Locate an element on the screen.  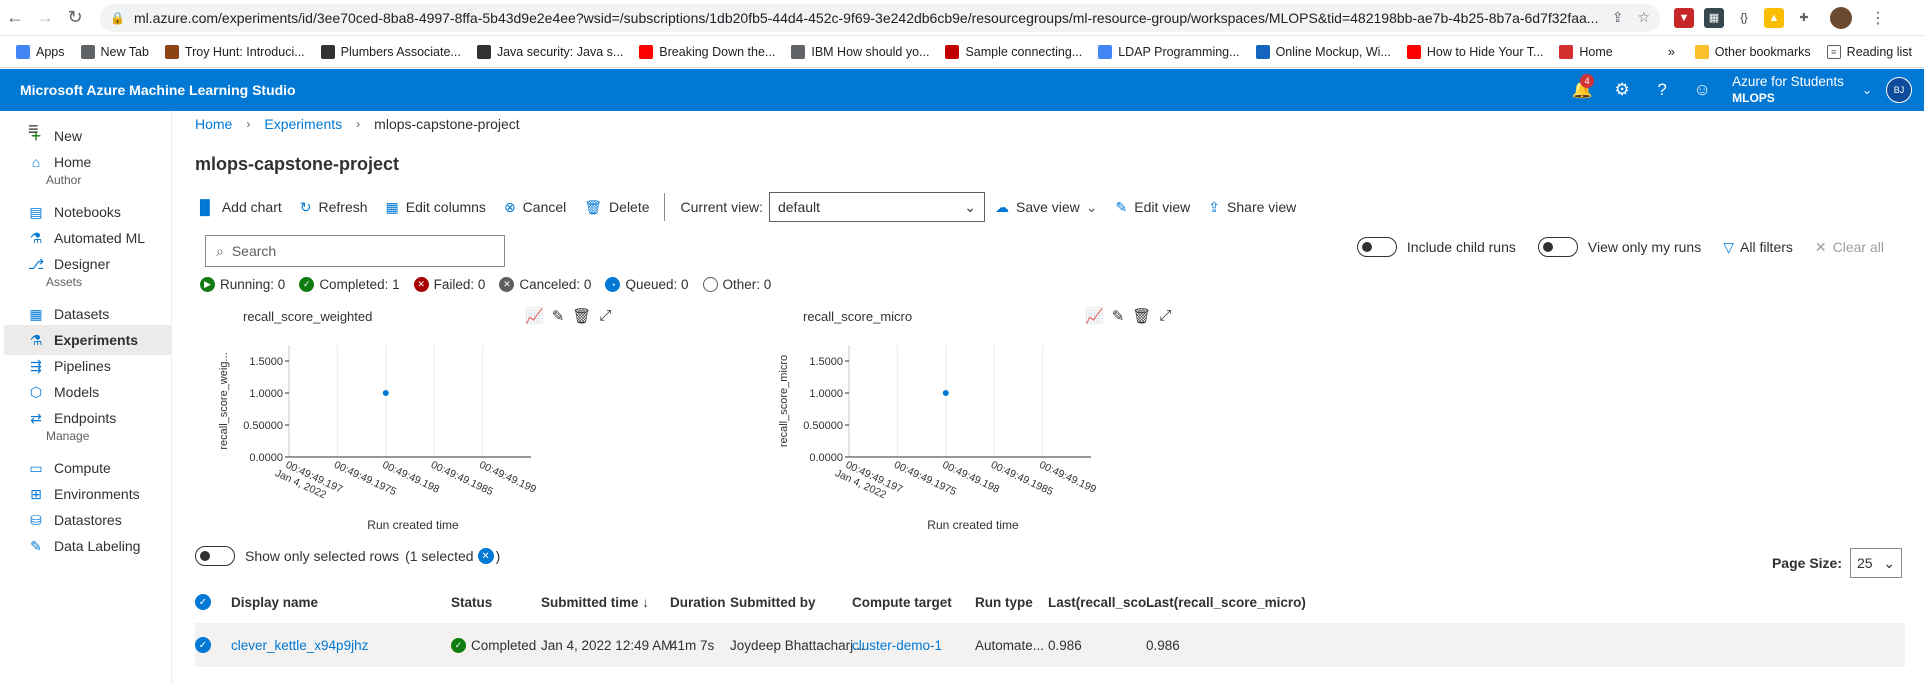
bookmark-favicon-icon is located at coordinates (646, 51).